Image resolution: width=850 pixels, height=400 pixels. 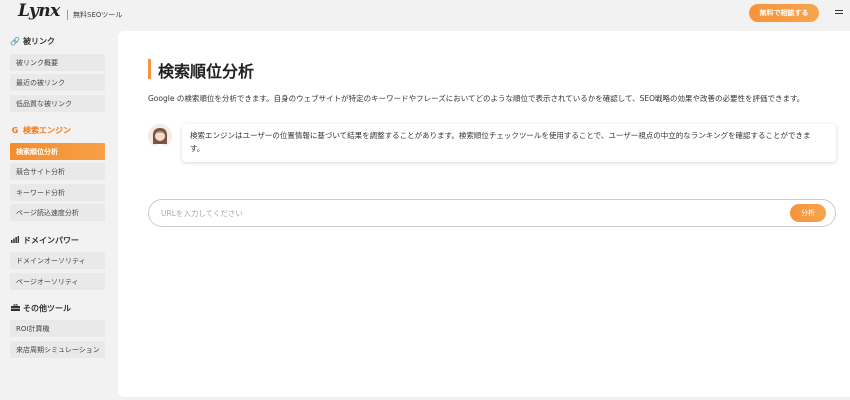 What do you see at coordinates (206, 71) in the screenshot?
I see `page-title: 検索順位分析` at bounding box center [206, 71].